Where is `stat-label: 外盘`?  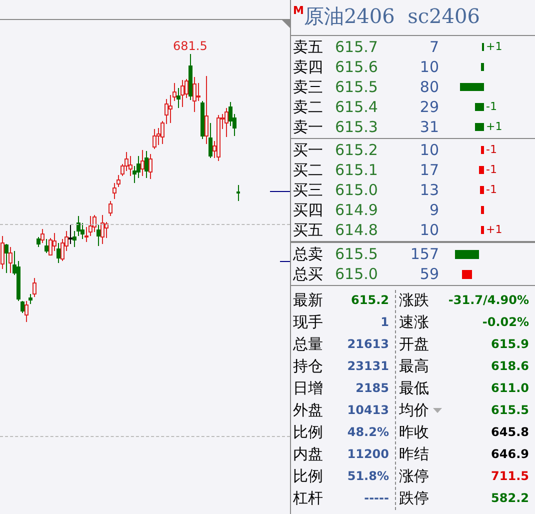 stat-label: 外盘 is located at coordinates (308, 410).